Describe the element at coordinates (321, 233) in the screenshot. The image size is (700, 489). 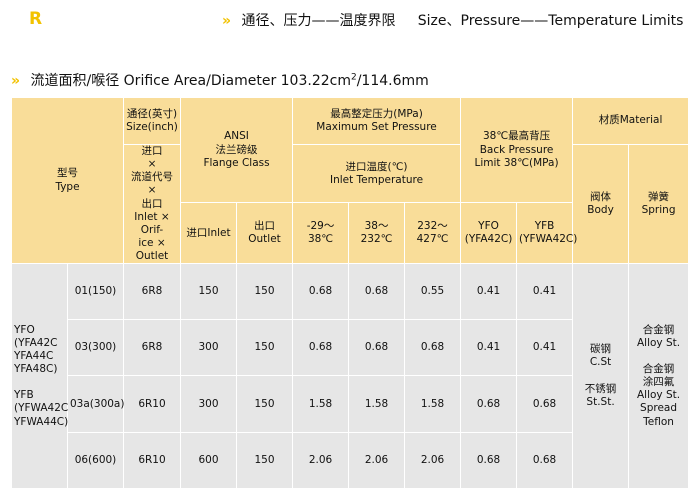
I see `temp-col-1-header: -29～38℃` at that location.